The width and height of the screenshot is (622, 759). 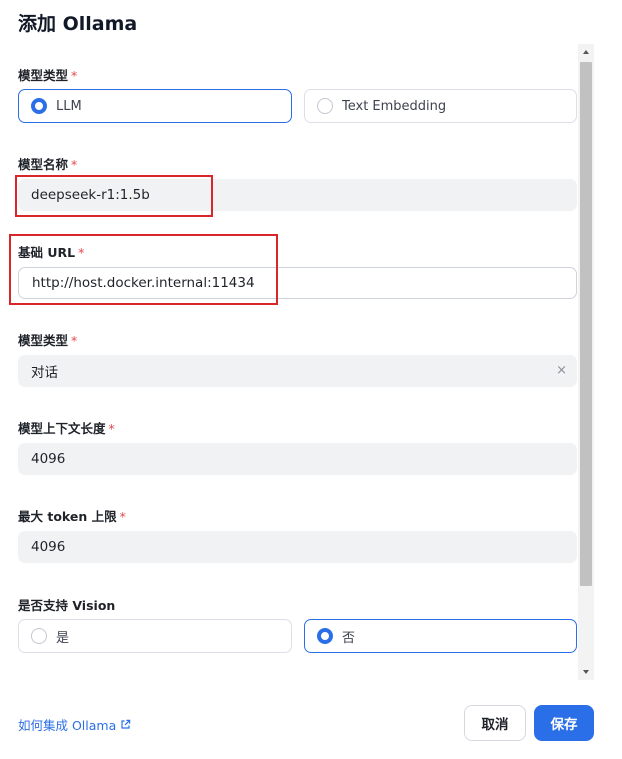 What do you see at coordinates (586, 324) in the screenshot?
I see `scrollbar-thumb` at bounding box center [586, 324].